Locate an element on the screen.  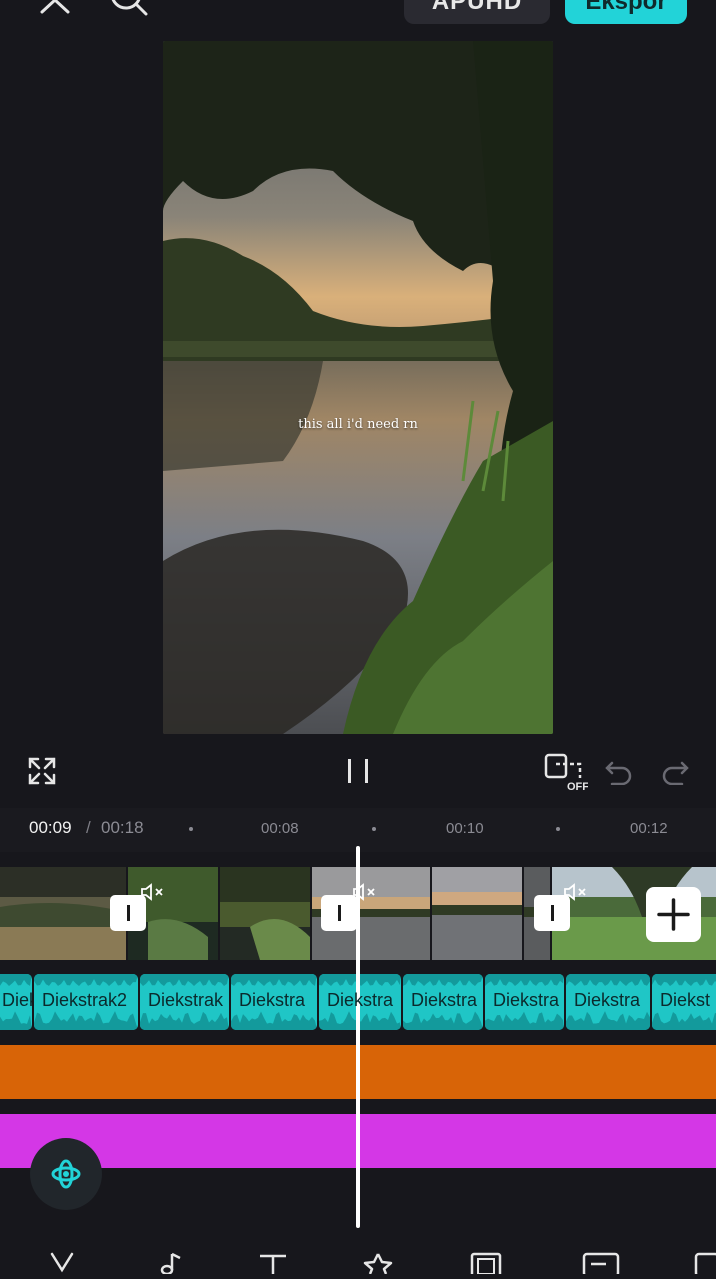
undo-icon is located at coordinates (619, 773).